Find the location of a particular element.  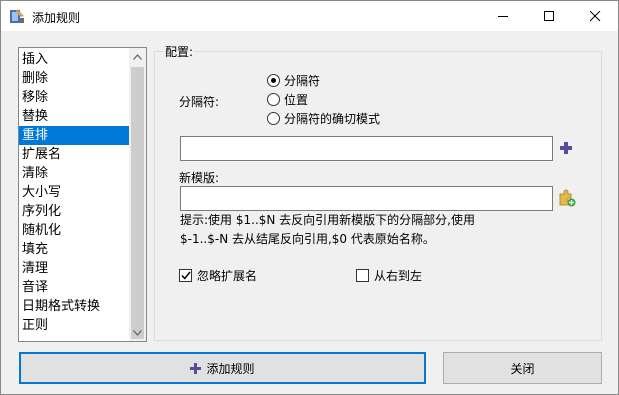

insert-meta-tag-button is located at coordinates (567, 198).